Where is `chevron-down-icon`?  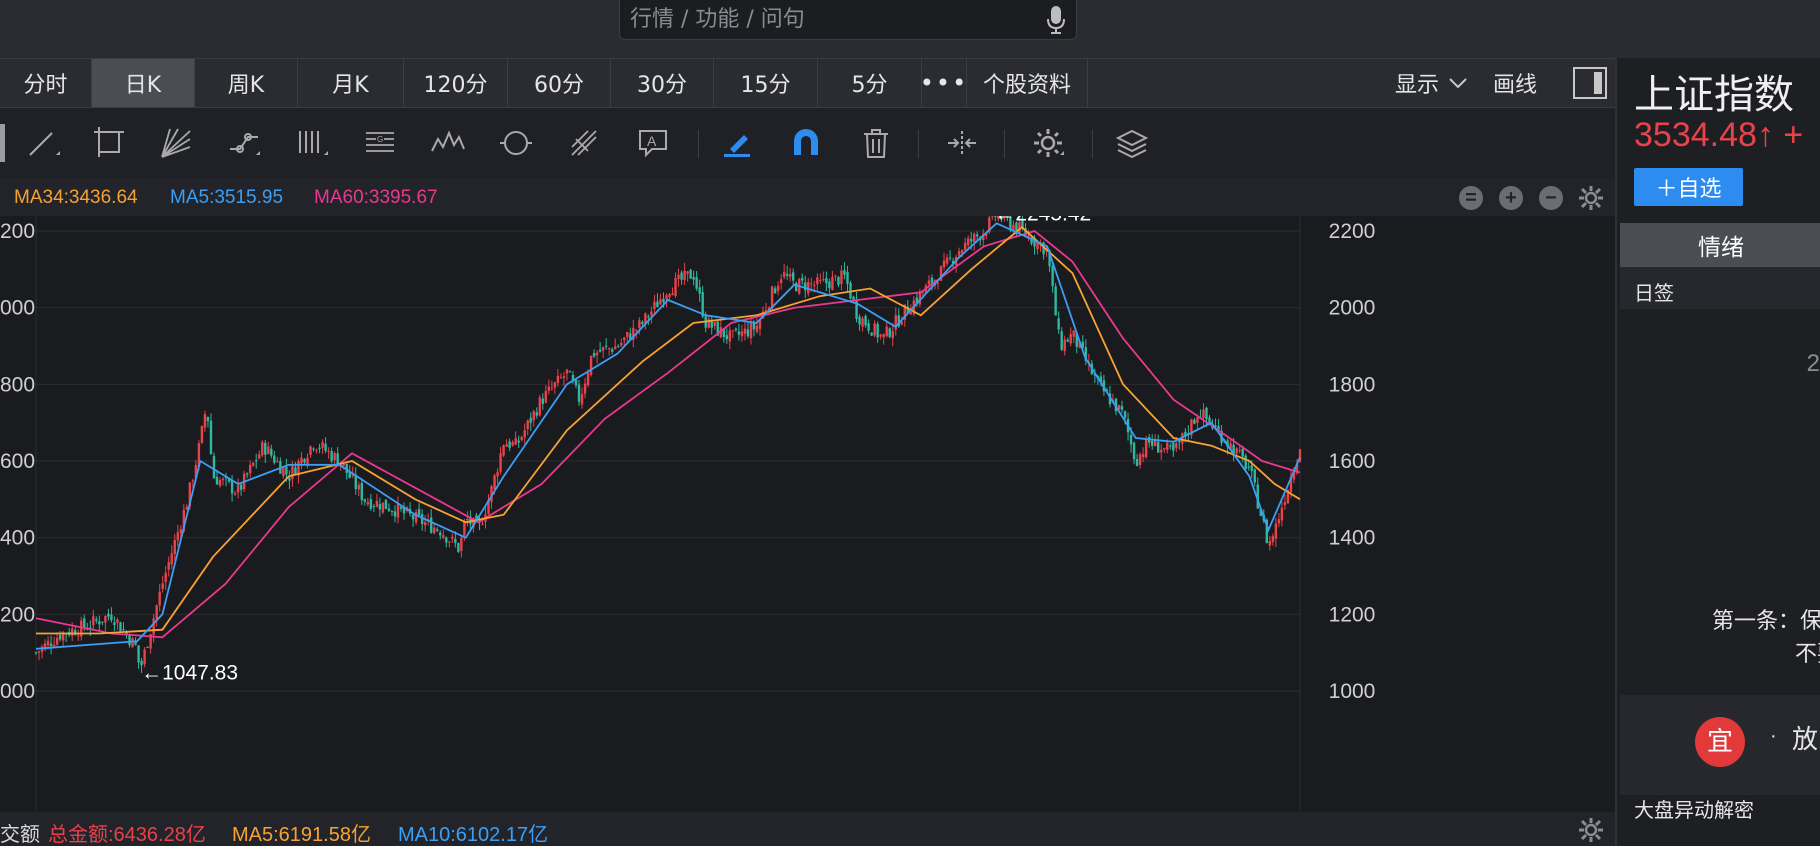 chevron-down-icon is located at coordinates (1458, 83).